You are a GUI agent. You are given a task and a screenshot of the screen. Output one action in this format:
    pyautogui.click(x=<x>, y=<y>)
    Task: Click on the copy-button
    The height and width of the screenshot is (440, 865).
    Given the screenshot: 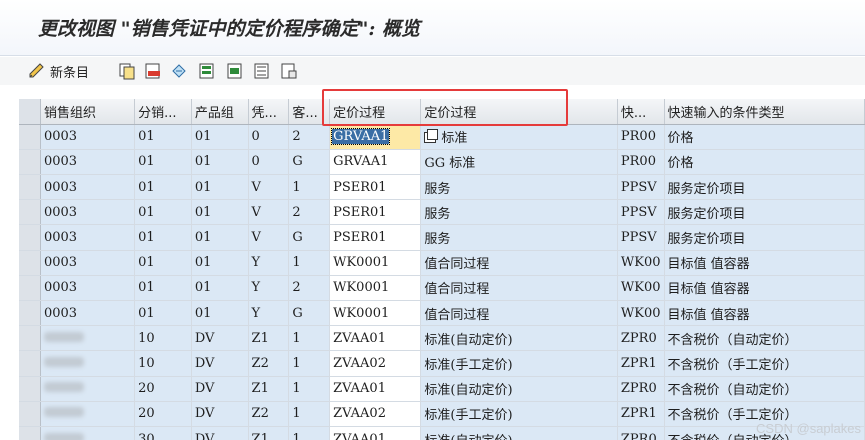 What is the action you would take?
    pyautogui.click(x=127, y=71)
    